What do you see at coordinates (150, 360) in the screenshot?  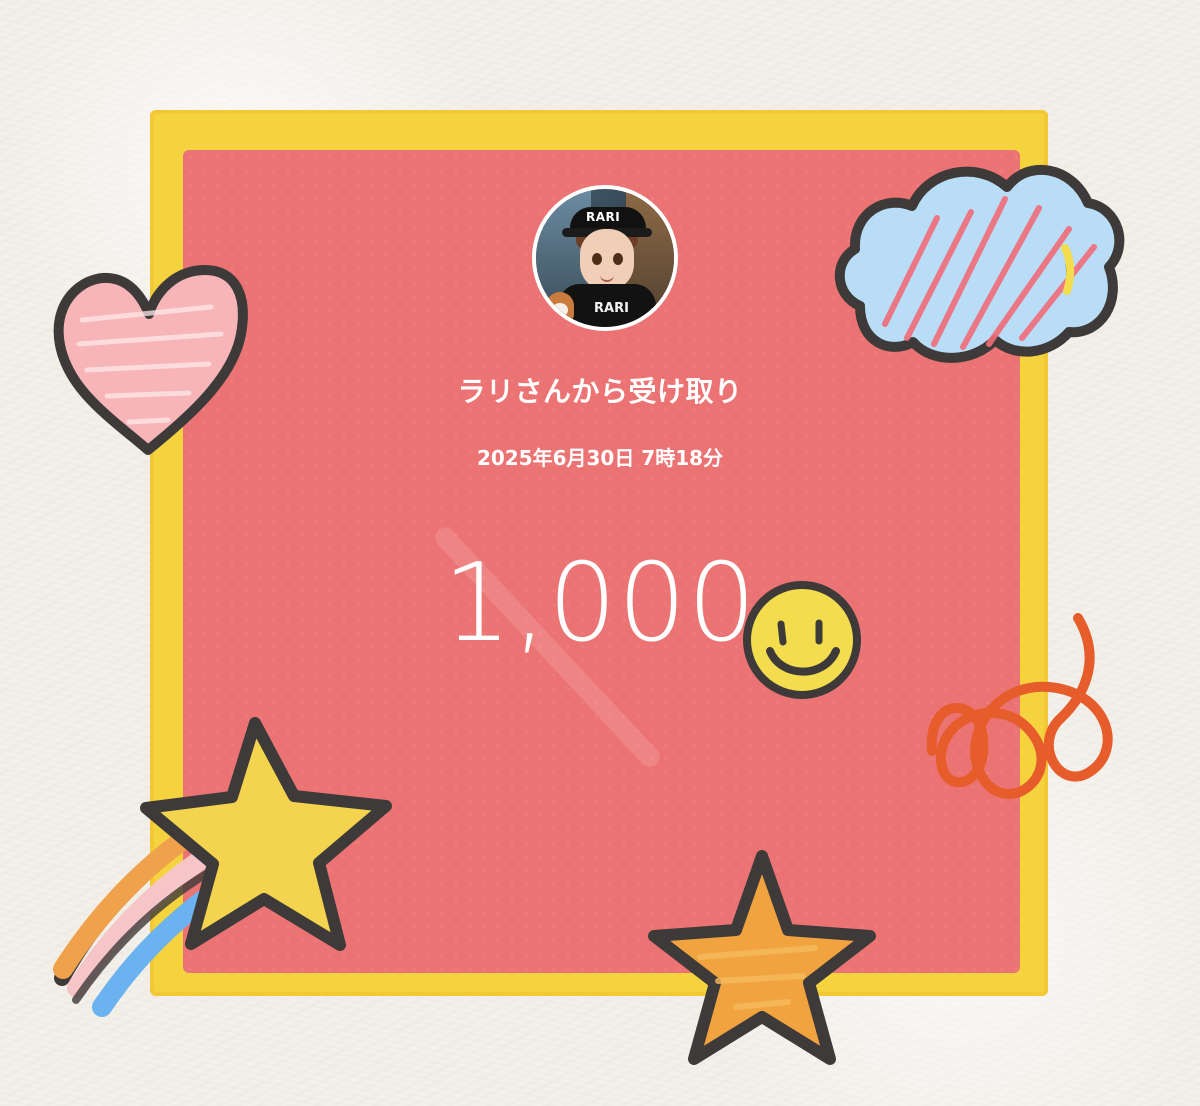 I see `heart-icon` at bounding box center [150, 360].